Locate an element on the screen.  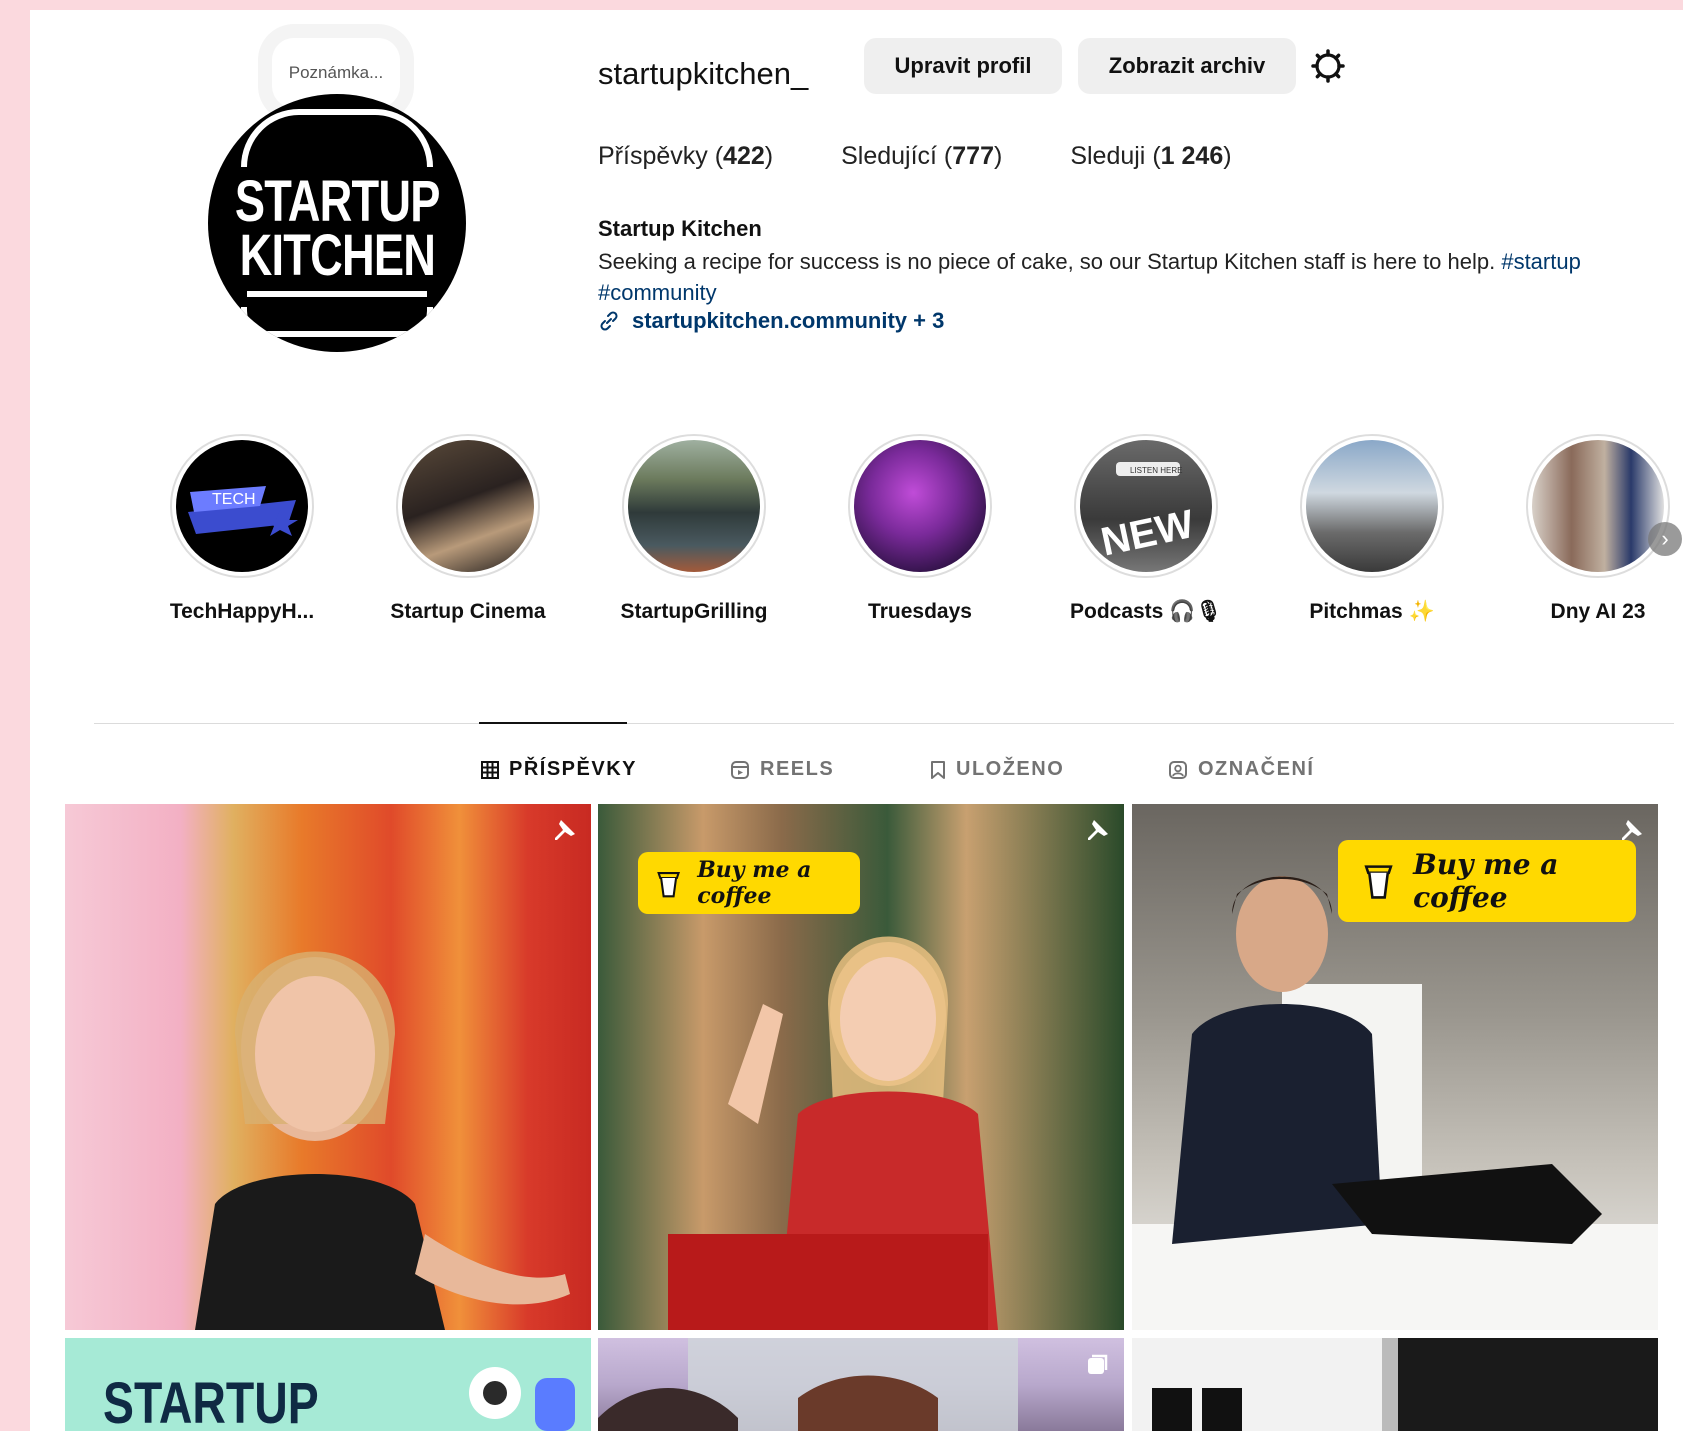
profile-full-name: Startup Kitchen is located at coordinates (680, 228).